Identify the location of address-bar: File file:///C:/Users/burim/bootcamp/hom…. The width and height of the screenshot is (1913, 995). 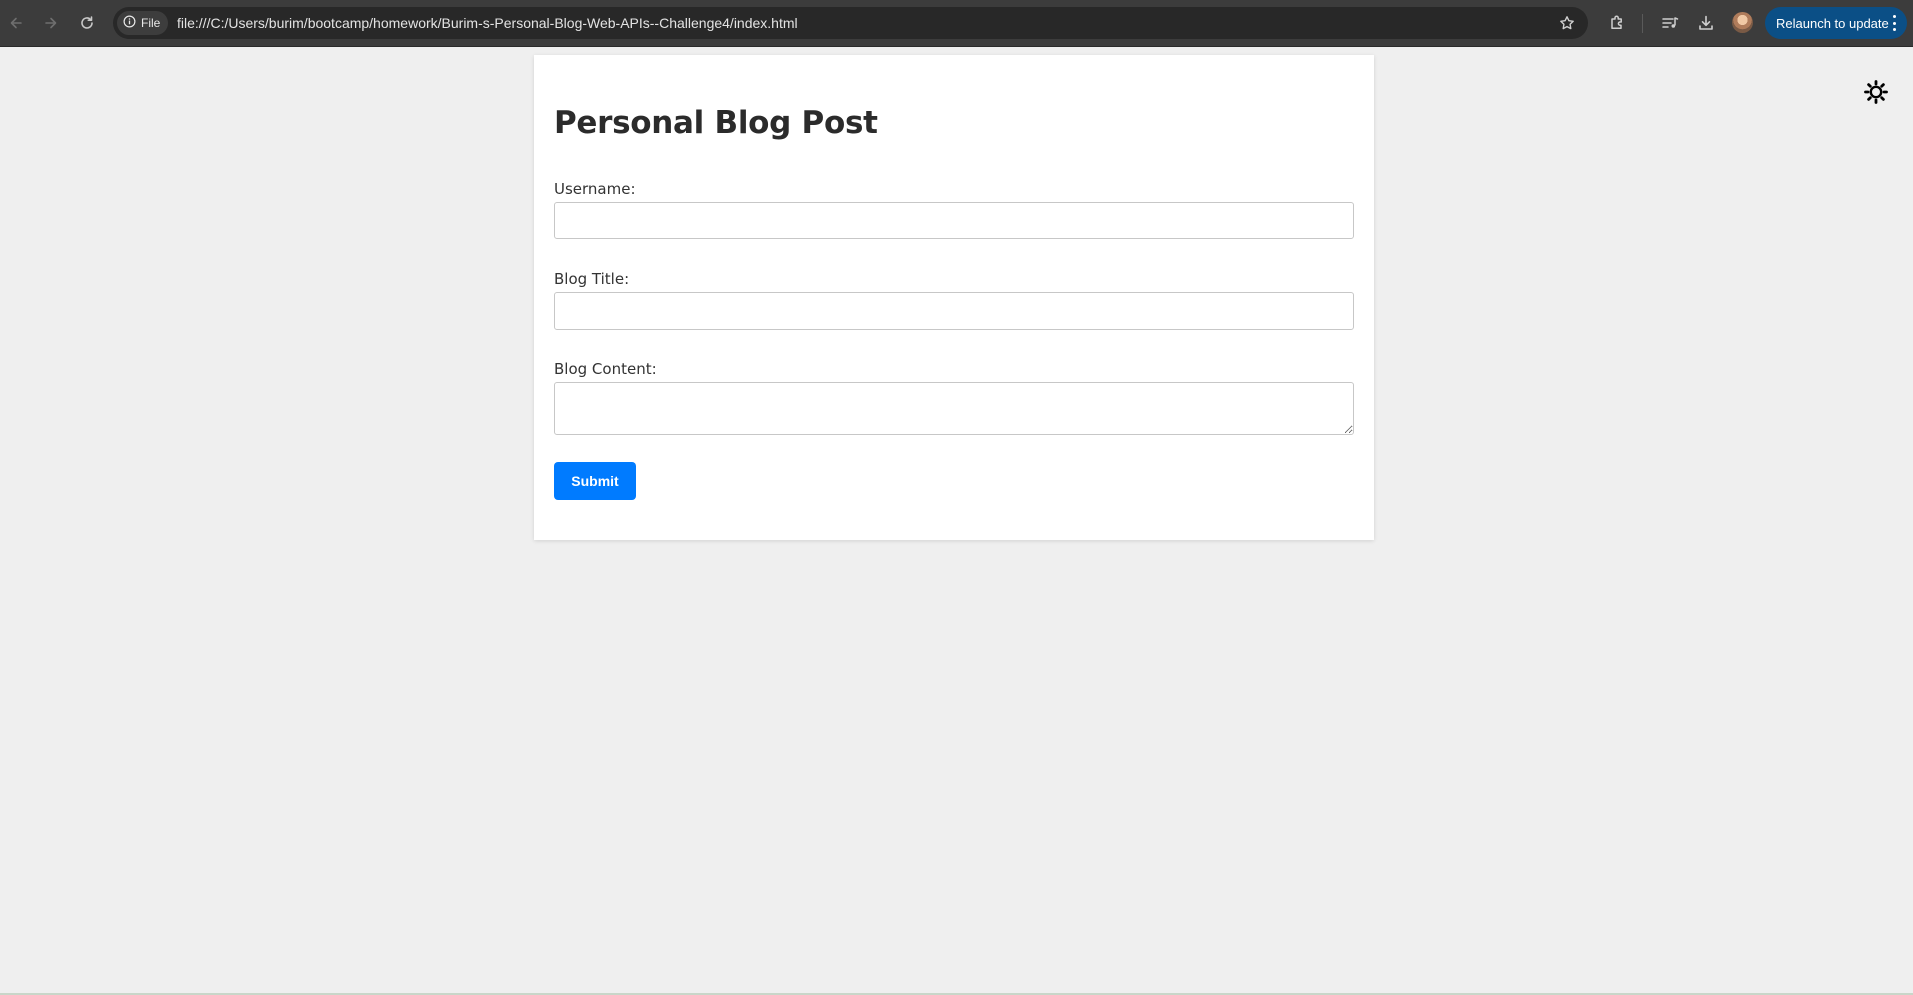
(850, 23).